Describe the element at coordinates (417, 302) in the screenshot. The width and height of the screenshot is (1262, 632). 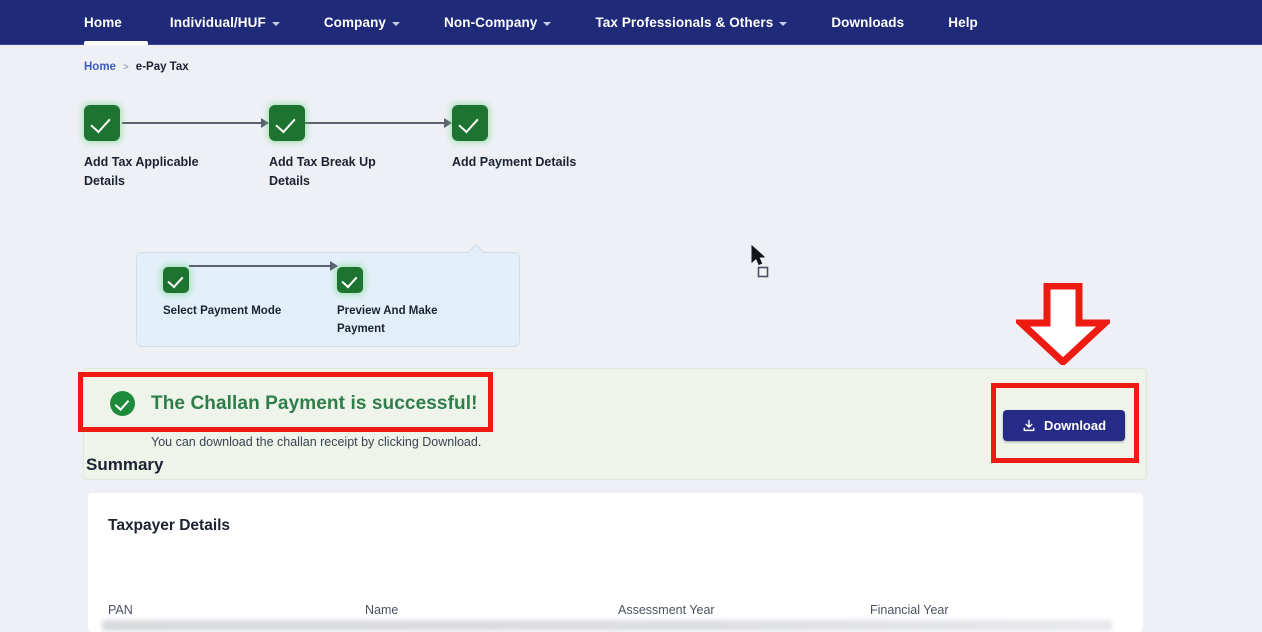
I see `substep-preview-and-make-payment: Preview And Make Payment` at that location.